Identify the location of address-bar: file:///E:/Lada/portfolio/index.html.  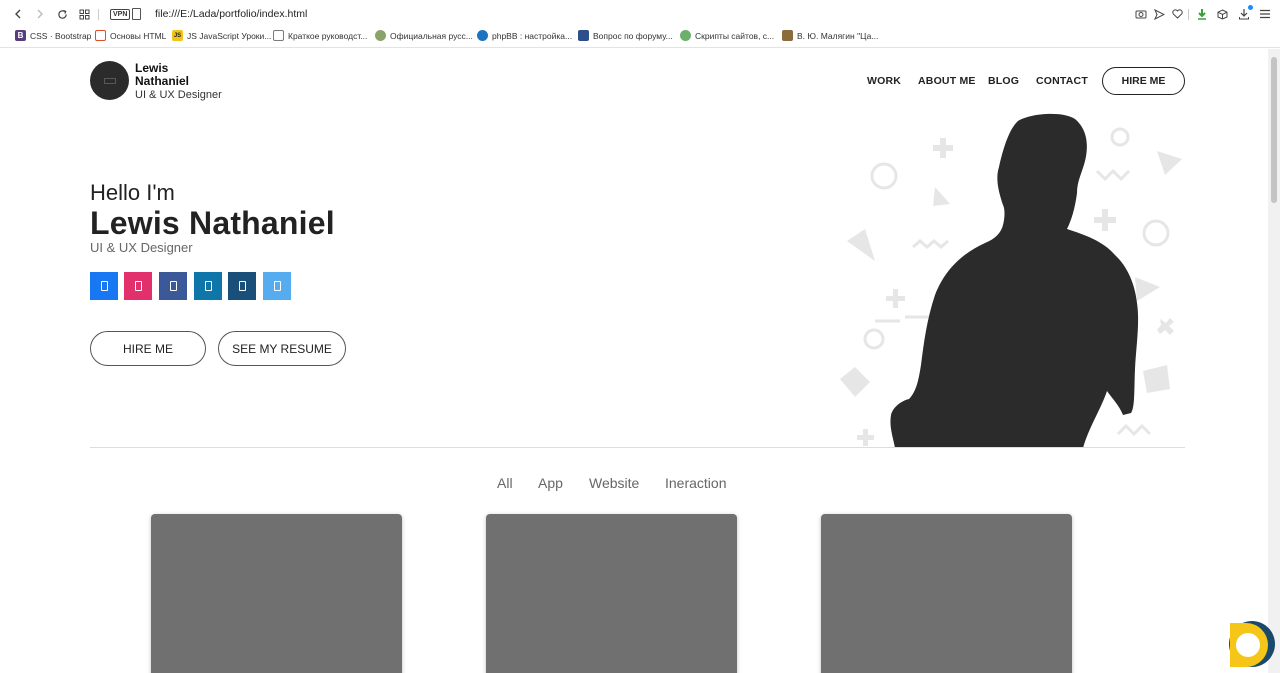
(231, 14).